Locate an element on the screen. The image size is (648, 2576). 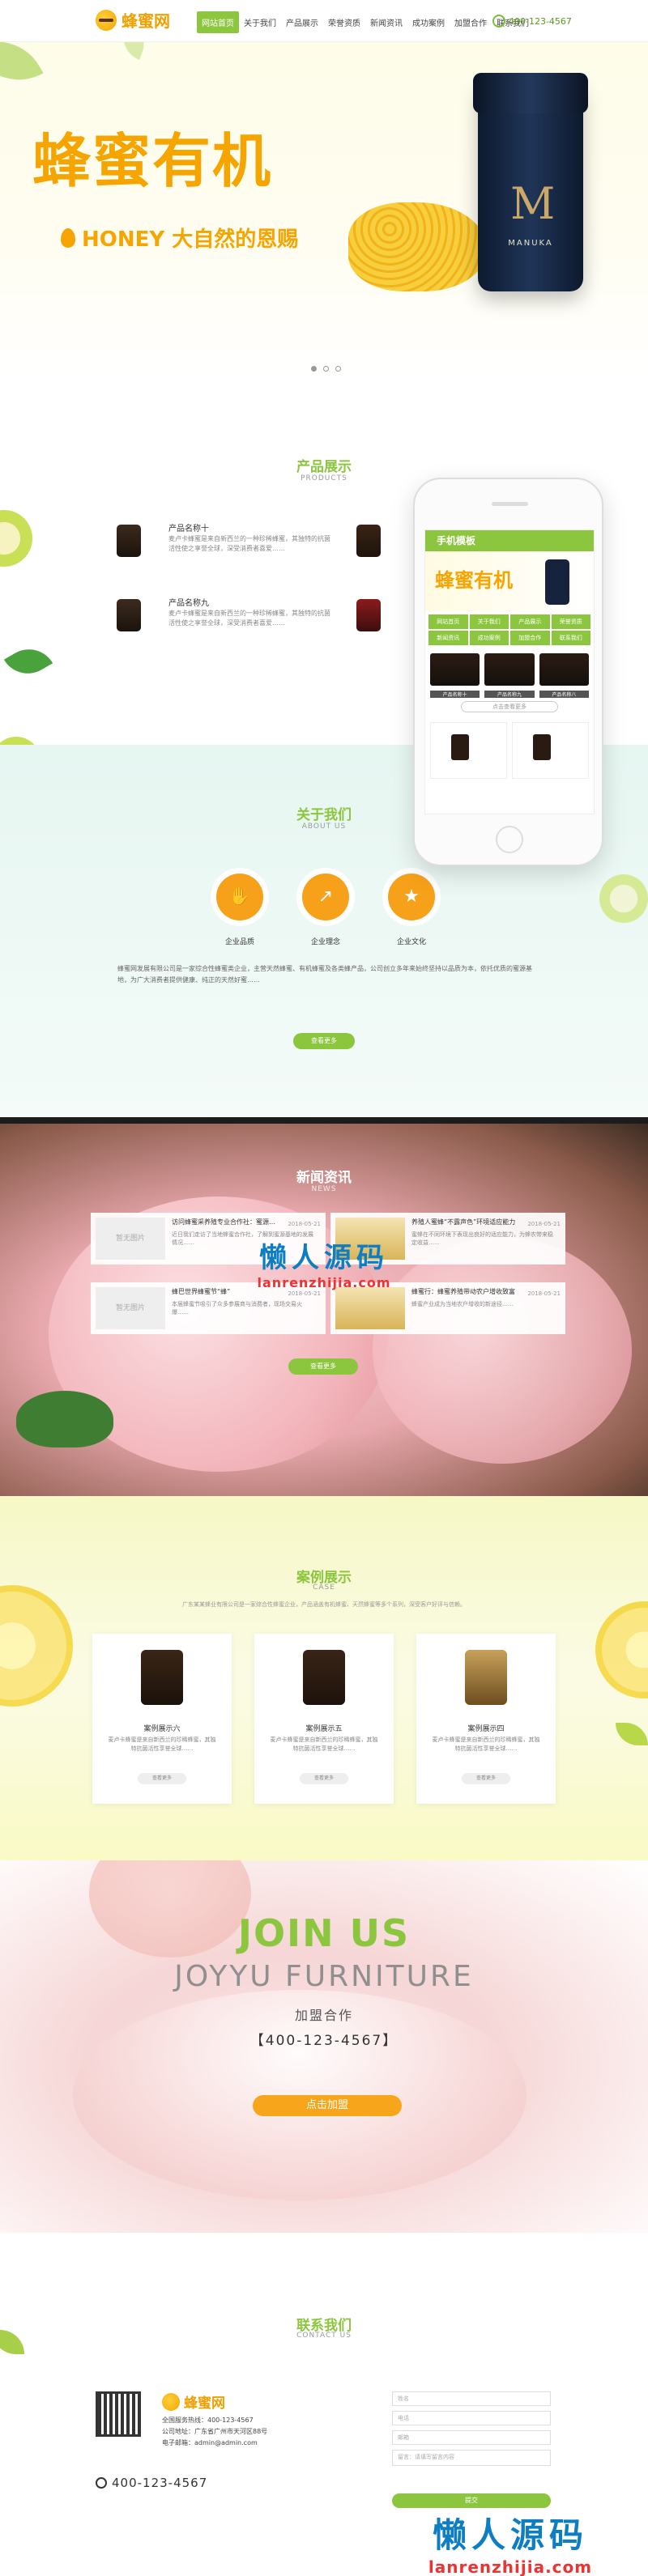
medal-icon: ★ is located at coordinates (411, 897).